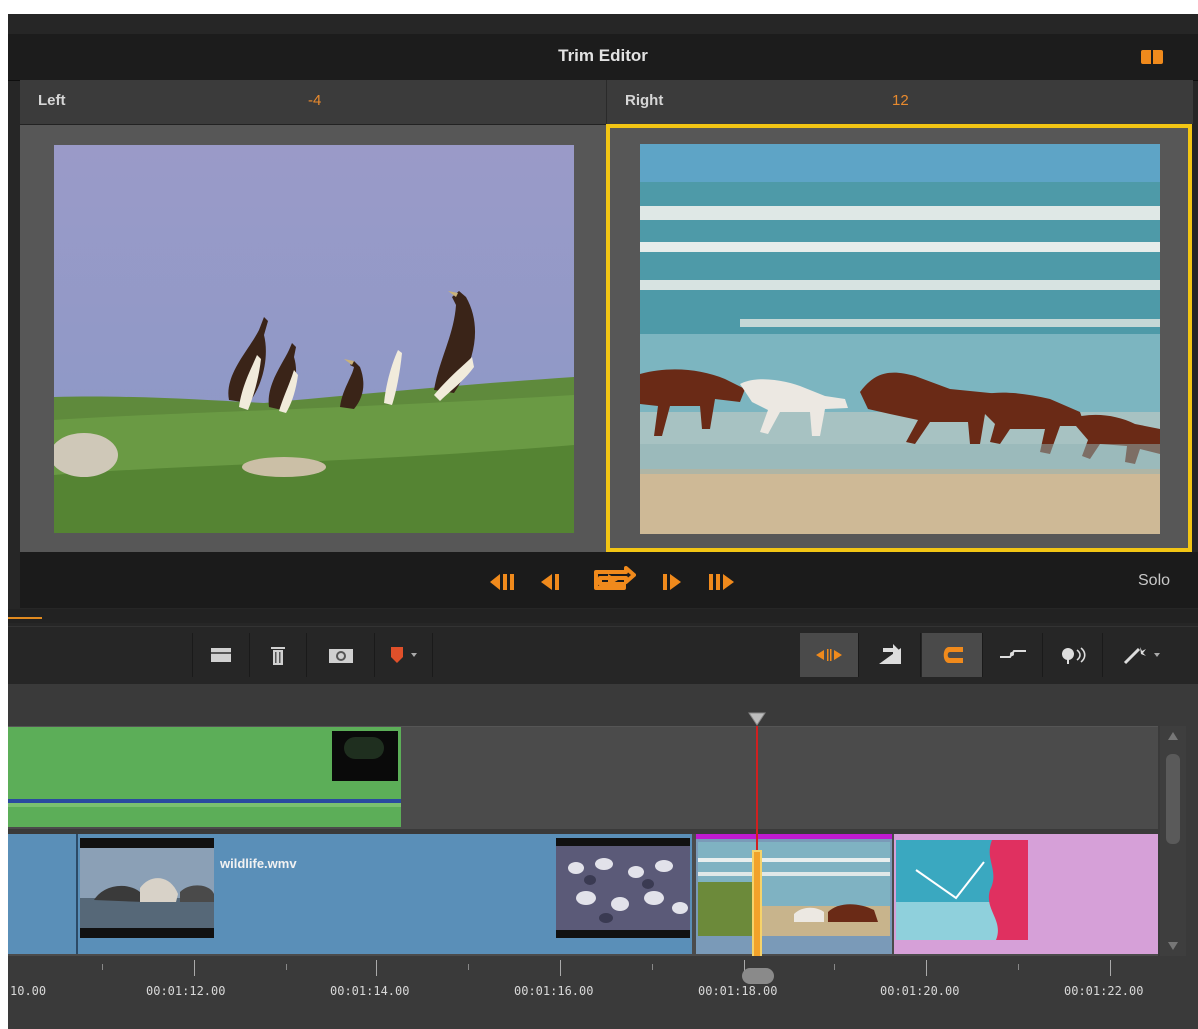 The image size is (1198, 1029). I want to click on trim-mode-button, so click(829, 655).